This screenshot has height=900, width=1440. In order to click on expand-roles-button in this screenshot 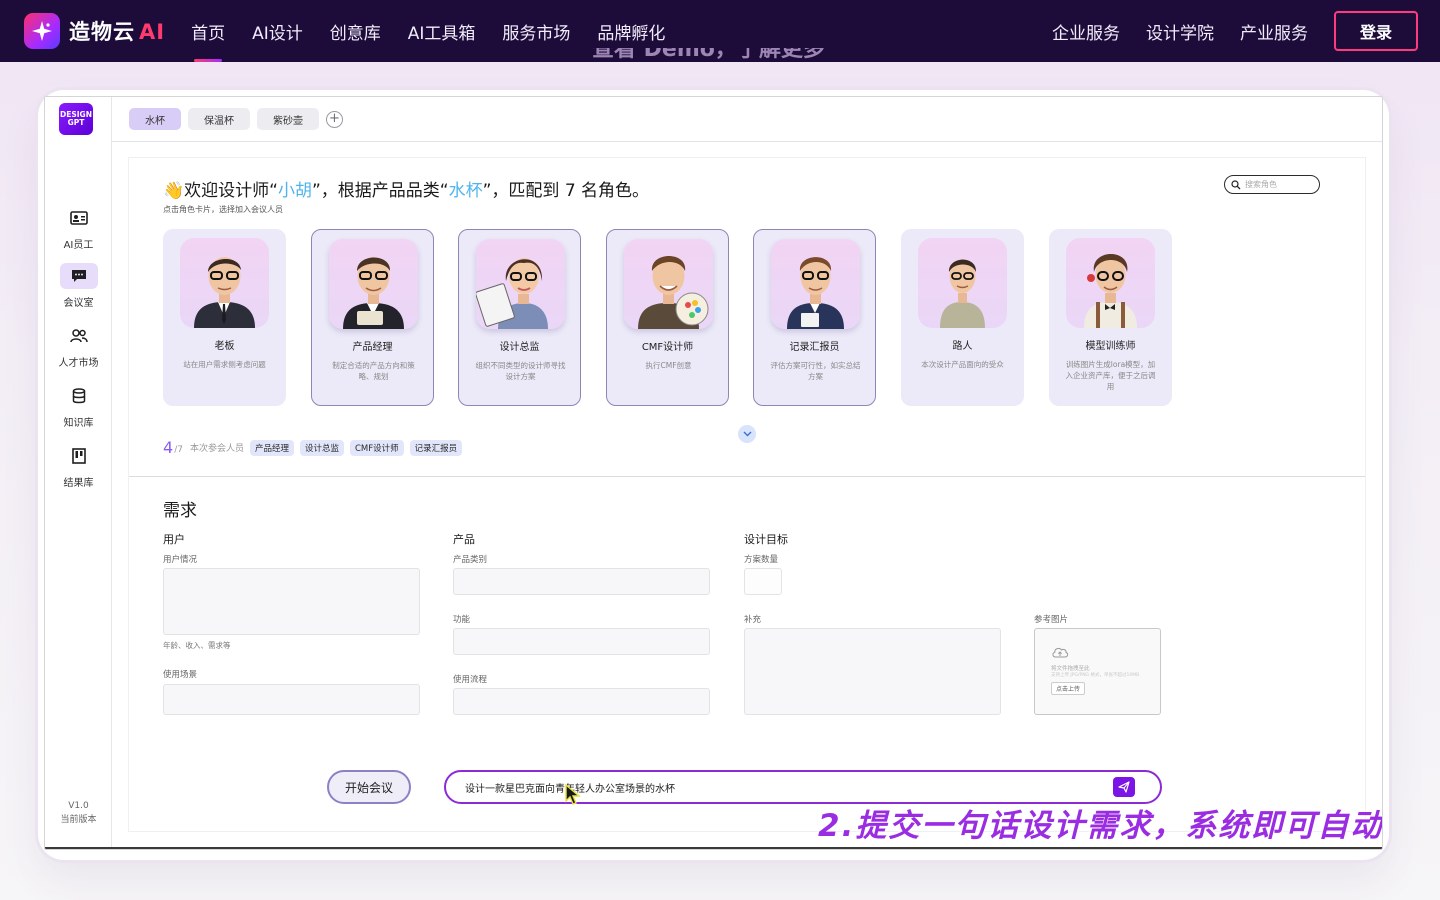, I will do `click(747, 434)`.